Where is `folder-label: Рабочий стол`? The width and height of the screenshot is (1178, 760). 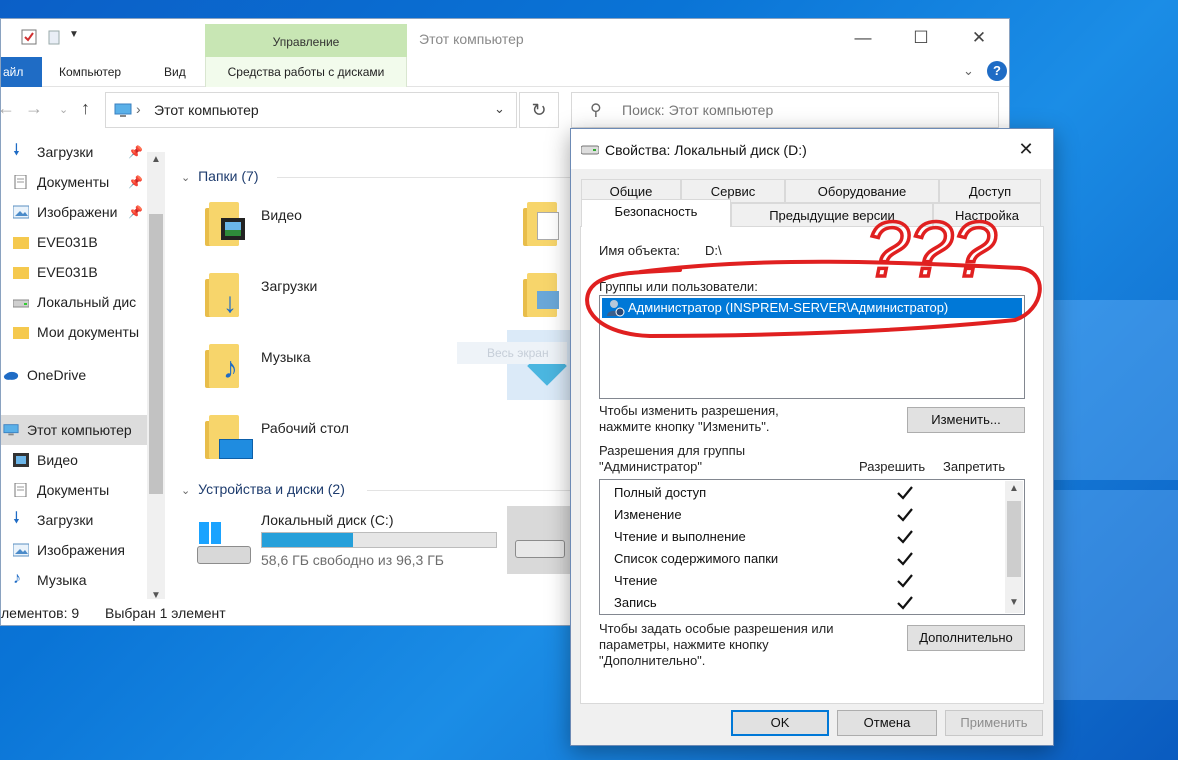 folder-label: Рабочий стол is located at coordinates (305, 428).